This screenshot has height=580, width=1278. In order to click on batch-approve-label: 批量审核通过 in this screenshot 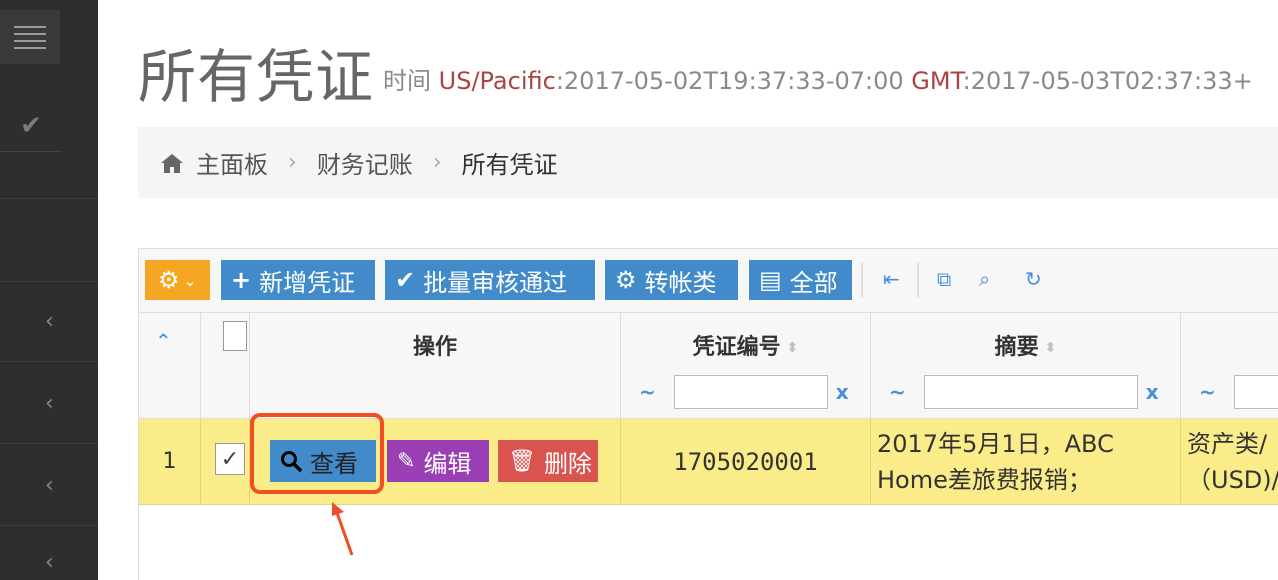, I will do `click(495, 282)`.